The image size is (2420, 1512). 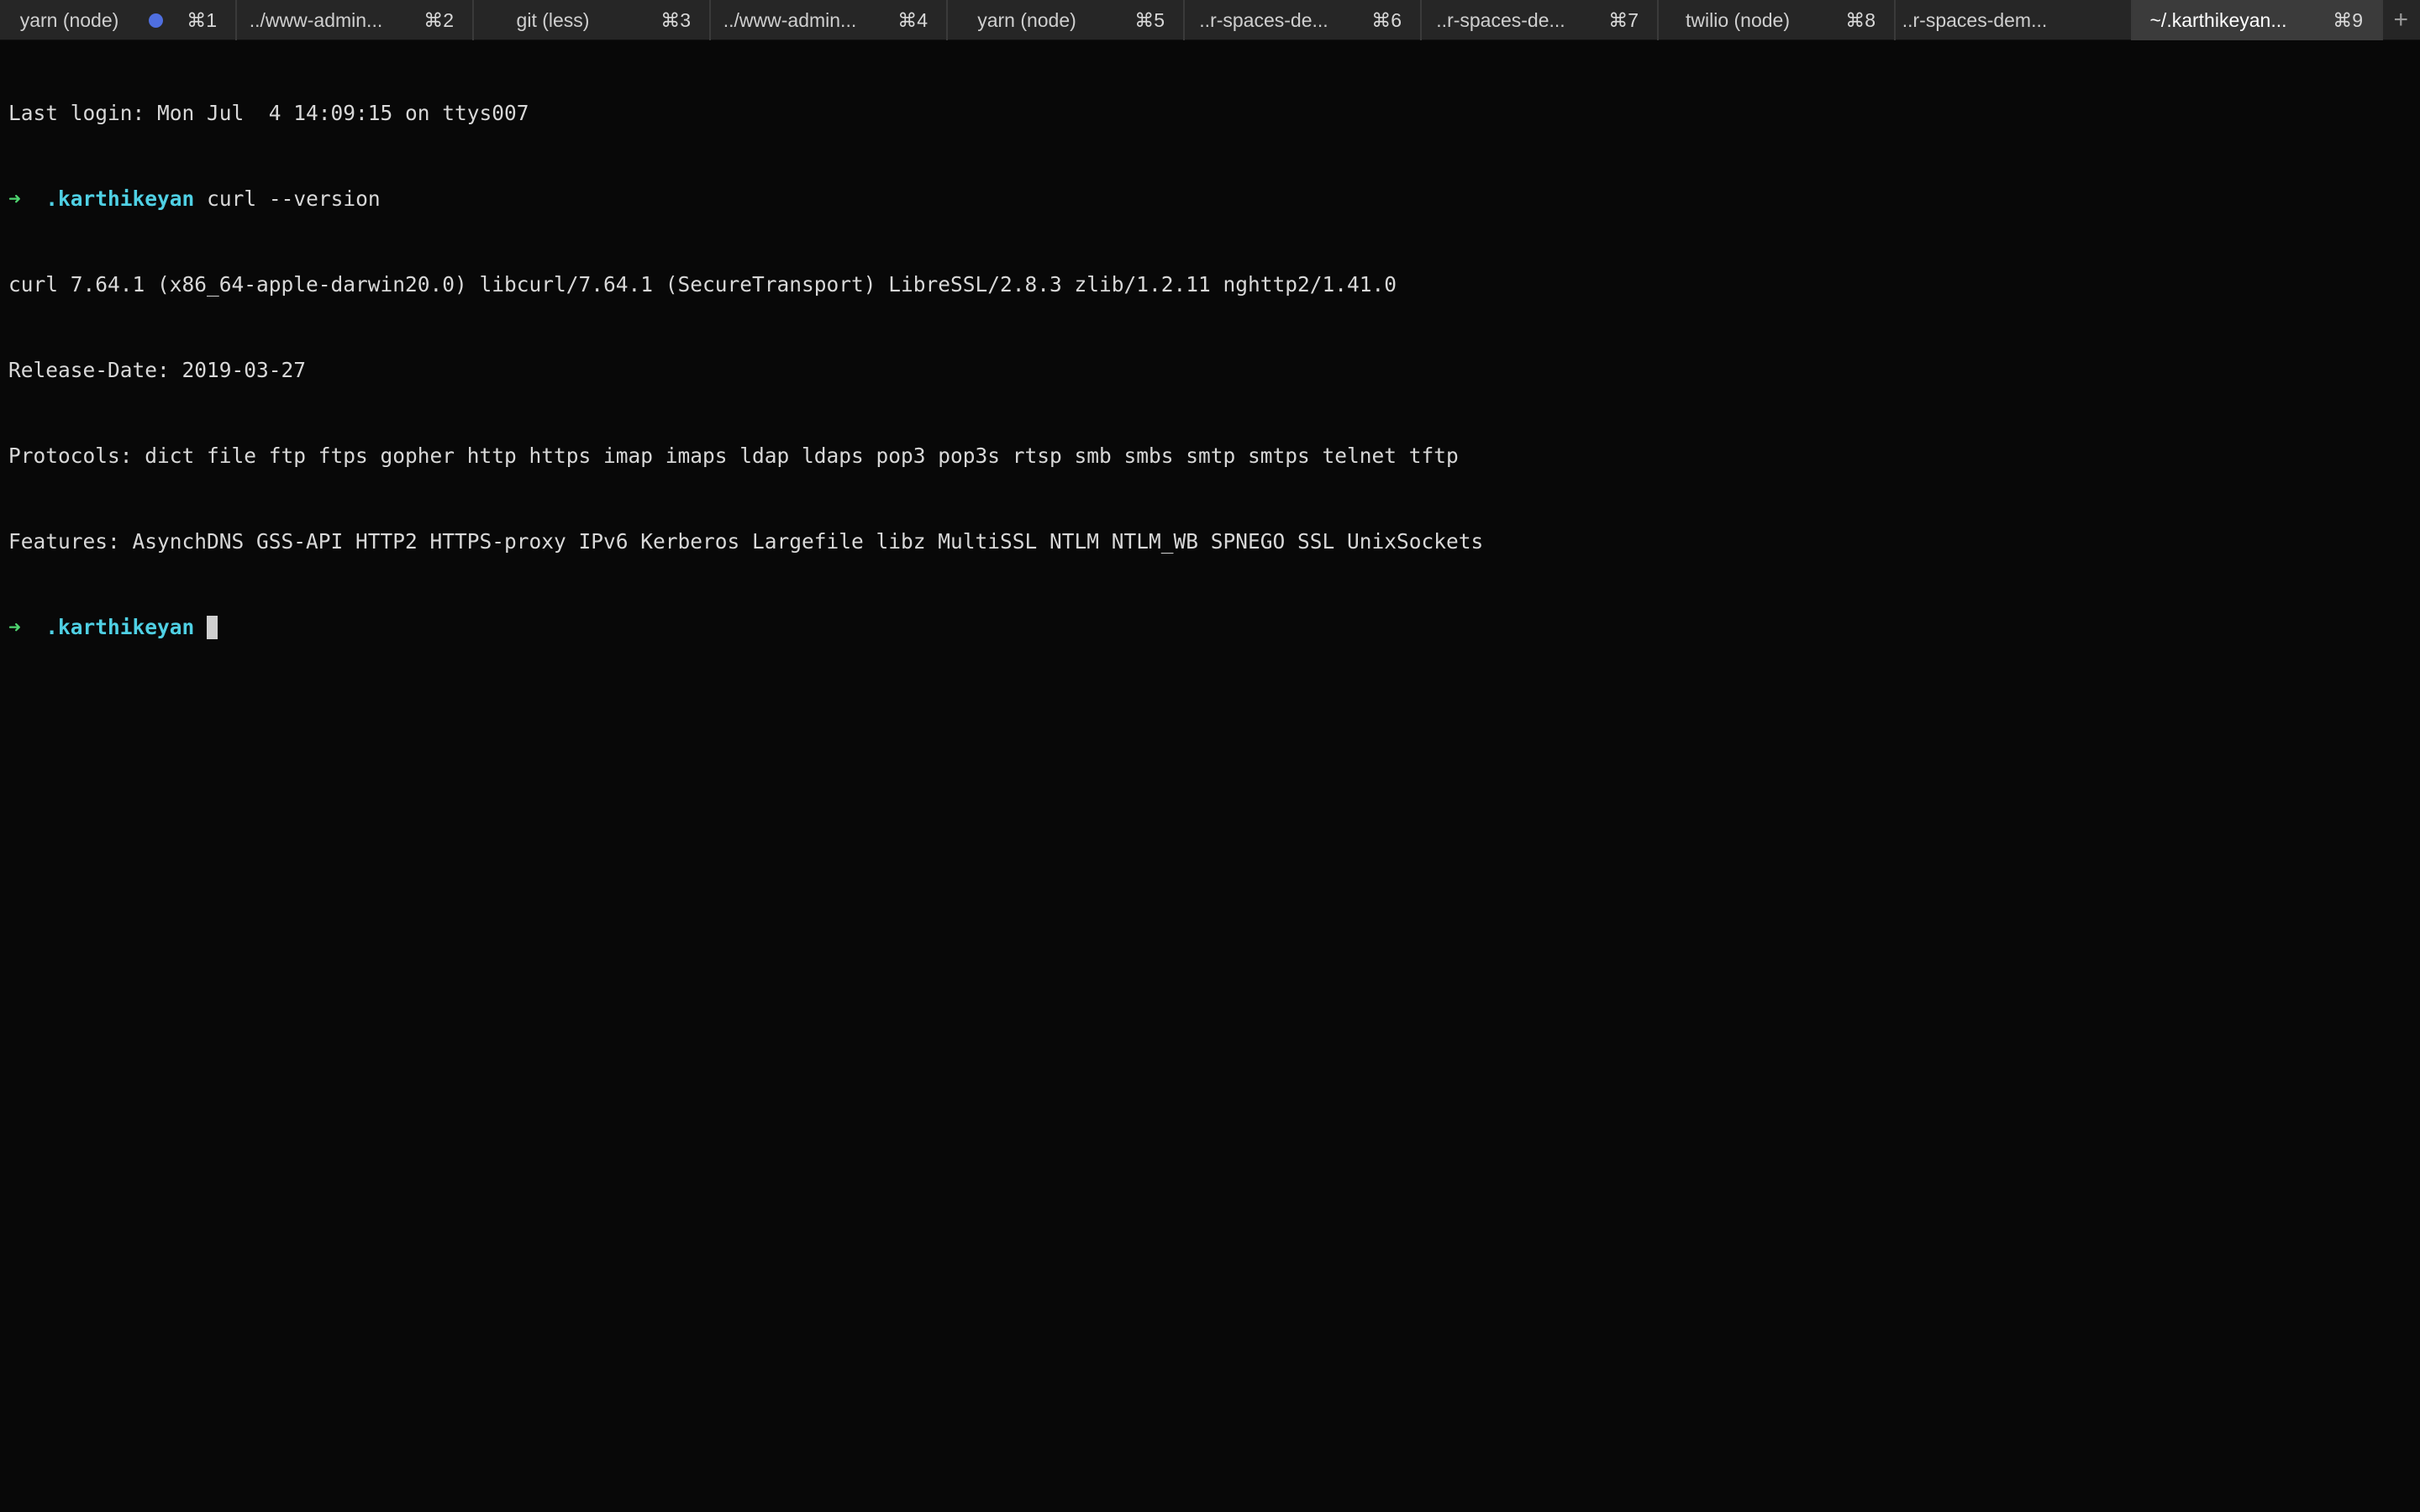 What do you see at coordinates (2348, 19) in the screenshot?
I see `tab-shortcut: ⌘9` at bounding box center [2348, 19].